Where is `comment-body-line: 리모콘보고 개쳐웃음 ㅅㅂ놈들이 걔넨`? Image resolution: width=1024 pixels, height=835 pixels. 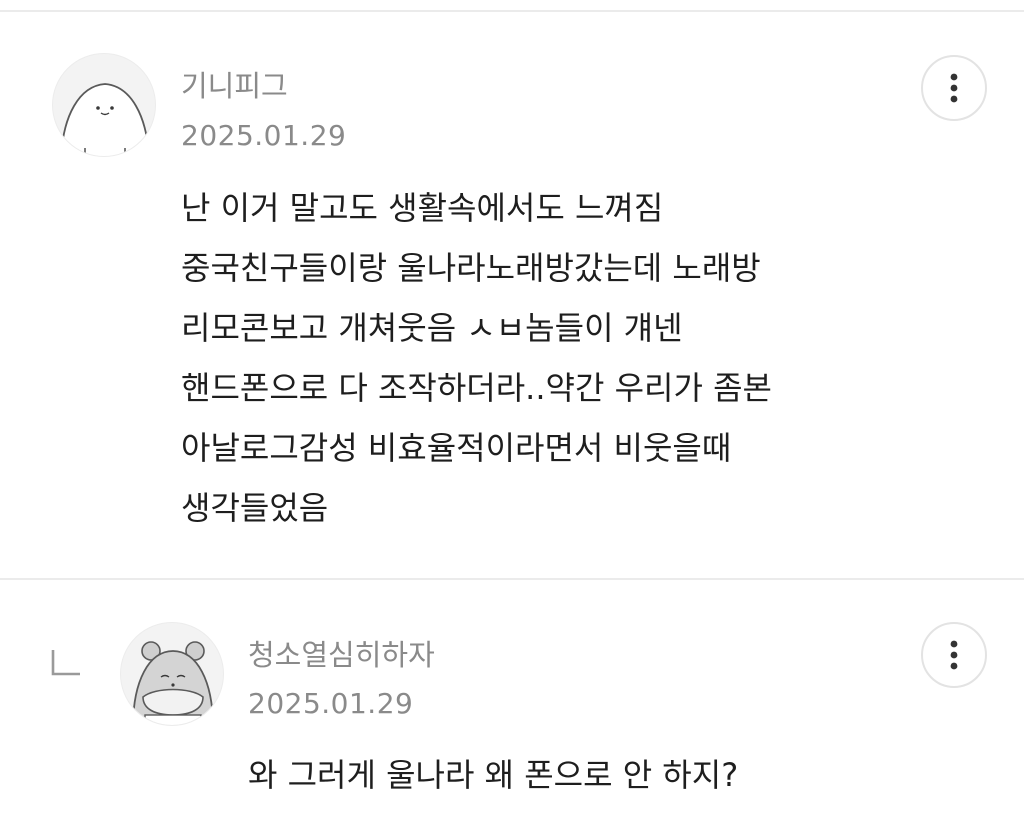
comment-body-line: 리모콘보고 개쳐웃음 ㅅㅂ놈들이 걔넨 is located at coordinates (432, 328).